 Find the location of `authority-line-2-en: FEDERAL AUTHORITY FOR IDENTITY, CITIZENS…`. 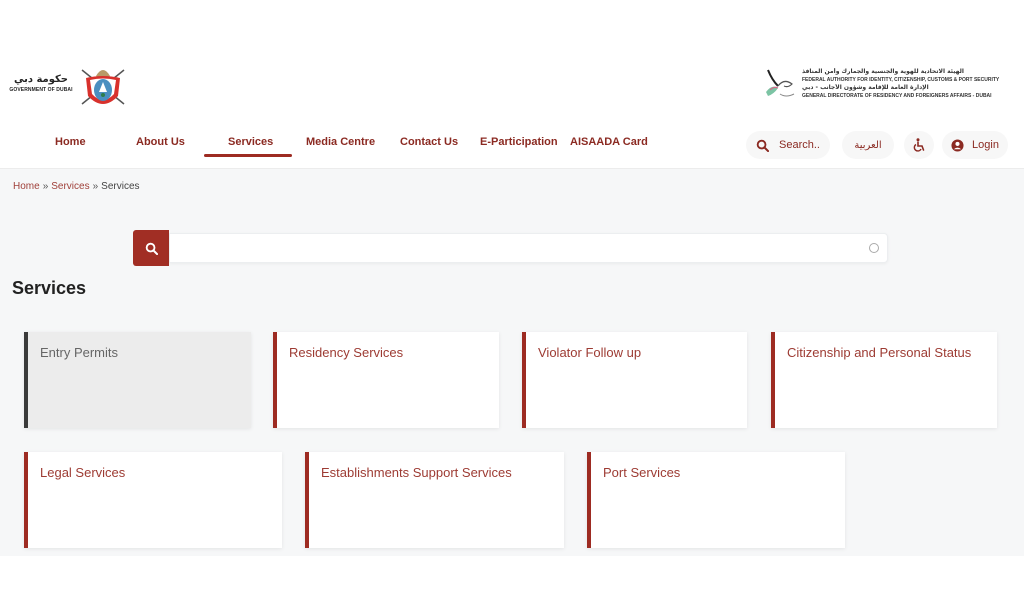

authority-line-2-en: FEDERAL AUTHORITY FOR IDENTITY, CITIZENS… is located at coordinates (901, 80).